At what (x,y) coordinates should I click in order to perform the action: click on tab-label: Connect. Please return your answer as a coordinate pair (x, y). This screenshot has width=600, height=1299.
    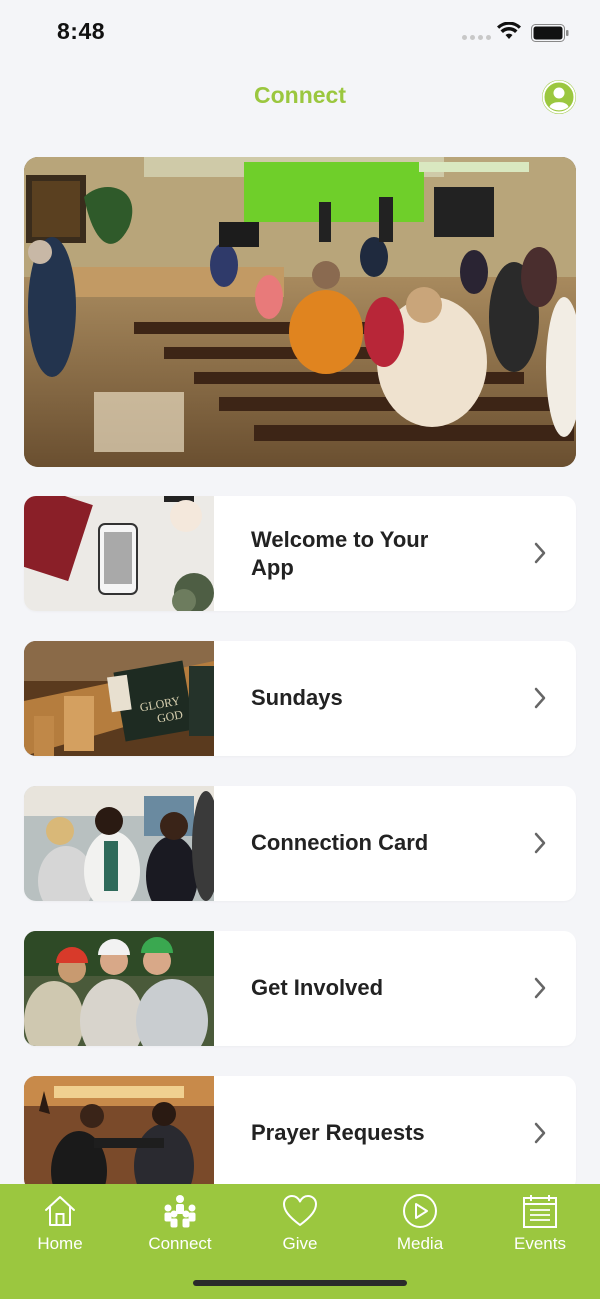
    Looking at the image, I should click on (180, 1243).